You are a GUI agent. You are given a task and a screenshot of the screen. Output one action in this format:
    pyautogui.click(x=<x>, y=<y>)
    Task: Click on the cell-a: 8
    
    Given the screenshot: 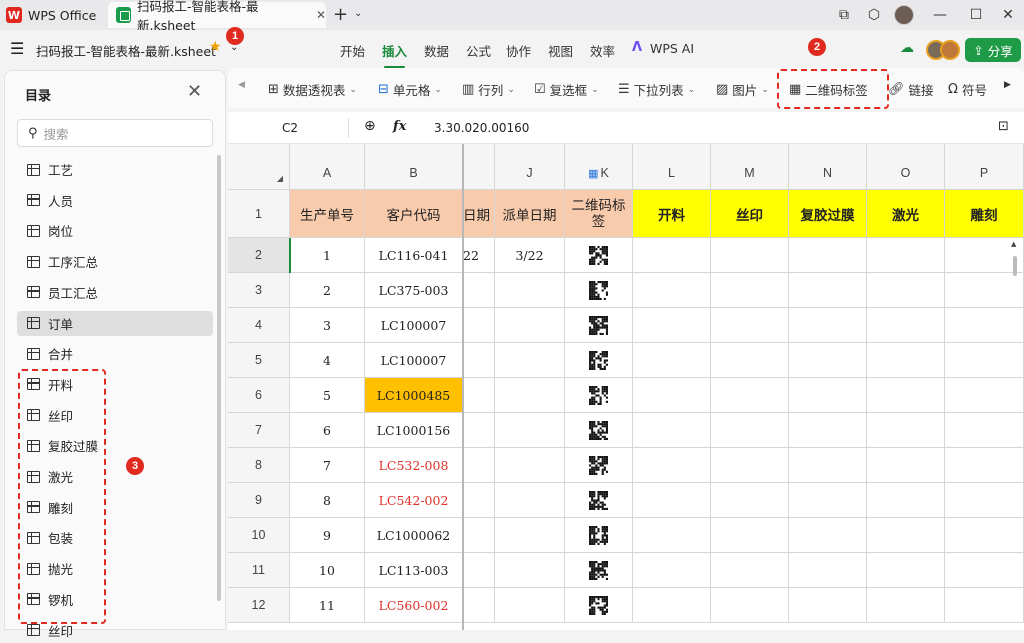 What is the action you would take?
    pyautogui.click(x=327, y=500)
    